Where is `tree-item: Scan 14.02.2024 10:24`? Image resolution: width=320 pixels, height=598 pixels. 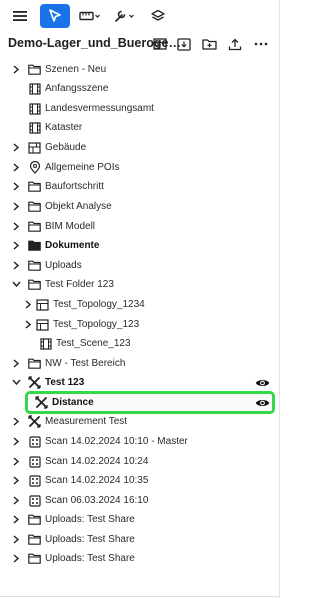 tree-item: Scan 14.02.2024 10:24 is located at coordinates (140, 461).